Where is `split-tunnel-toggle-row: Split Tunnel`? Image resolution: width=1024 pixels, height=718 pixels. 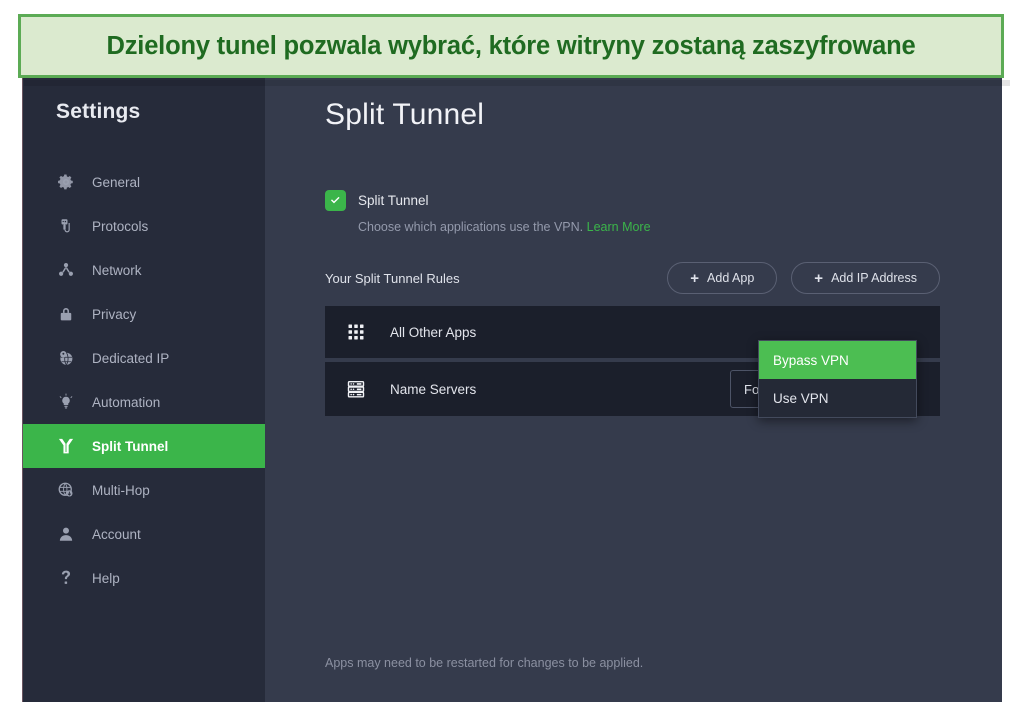
split-tunnel-toggle-row: Split Tunnel is located at coordinates (632, 200).